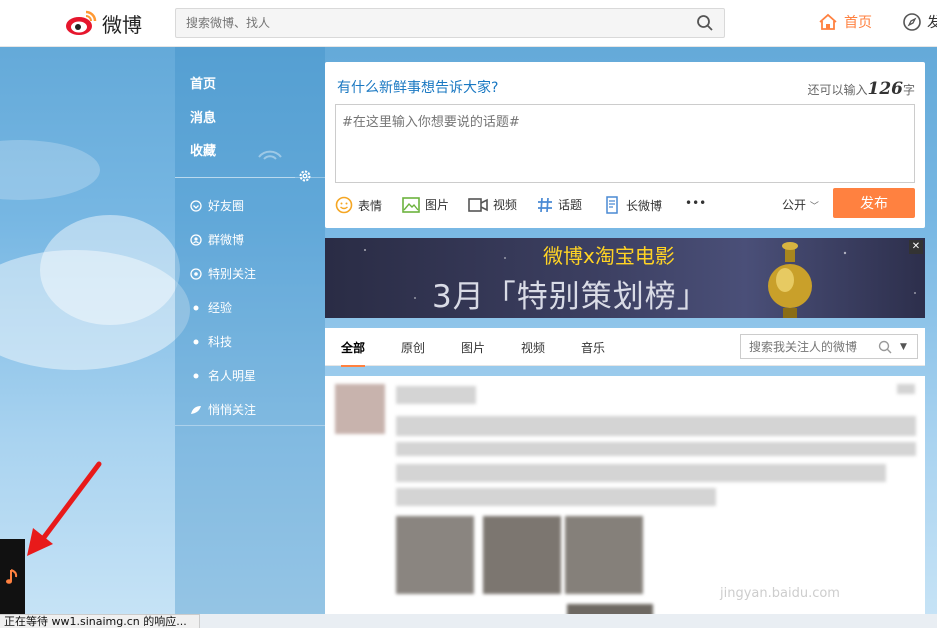  Describe the element at coordinates (570, 297) in the screenshot. I see `banner-subtitle: 3月「特别策划榜」` at that location.